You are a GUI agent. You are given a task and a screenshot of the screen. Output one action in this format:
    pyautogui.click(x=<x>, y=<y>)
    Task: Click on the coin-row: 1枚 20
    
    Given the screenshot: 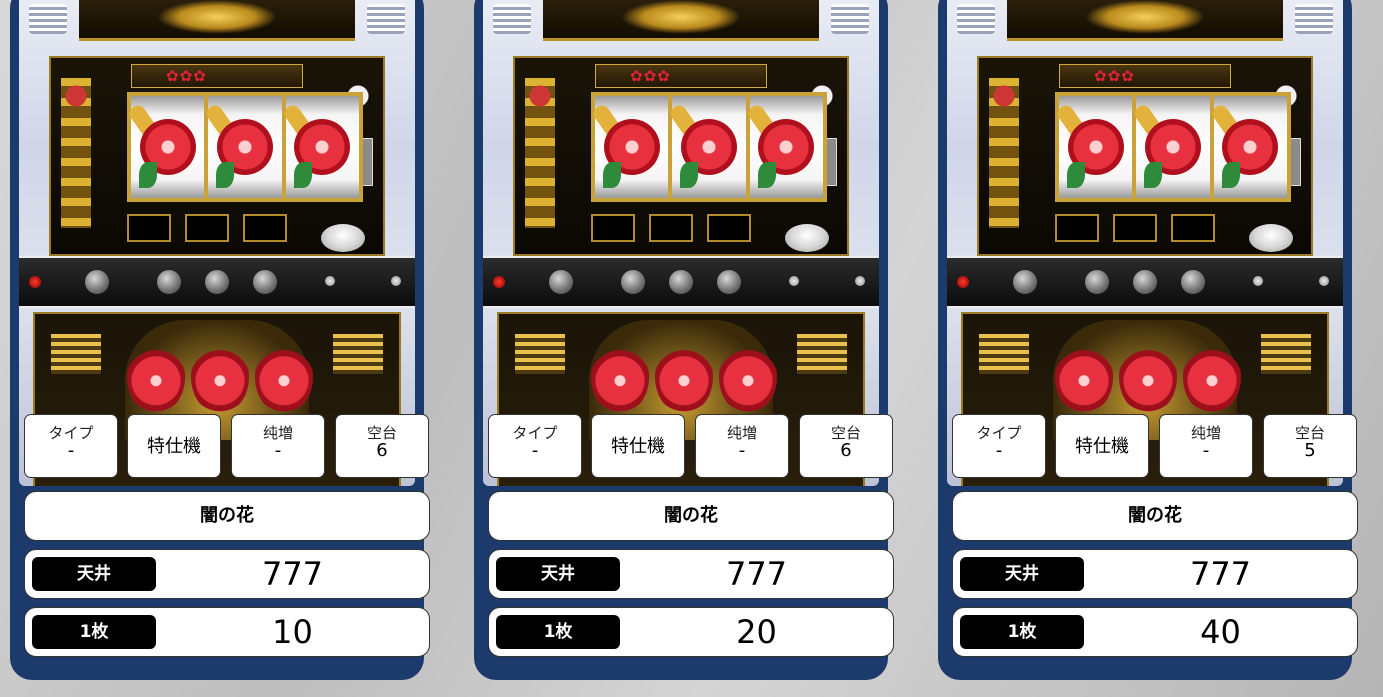 What is the action you would take?
    pyautogui.click(x=691, y=632)
    